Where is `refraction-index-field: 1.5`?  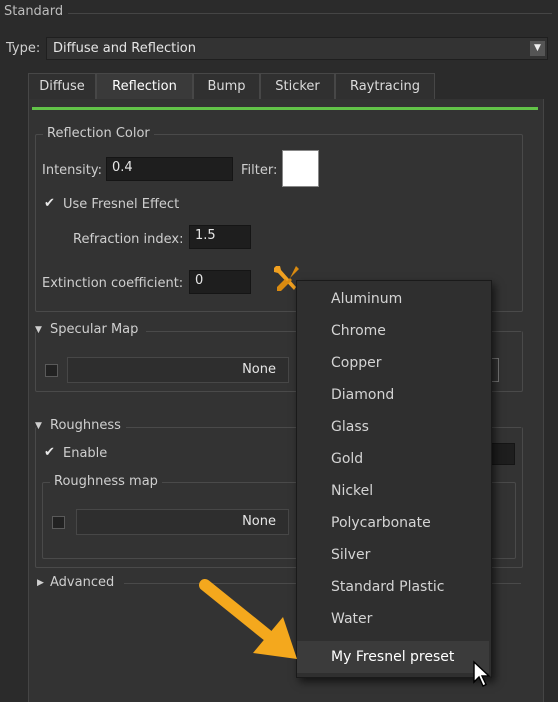 refraction-index-field: 1.5 is located at coordinates (220, 237).